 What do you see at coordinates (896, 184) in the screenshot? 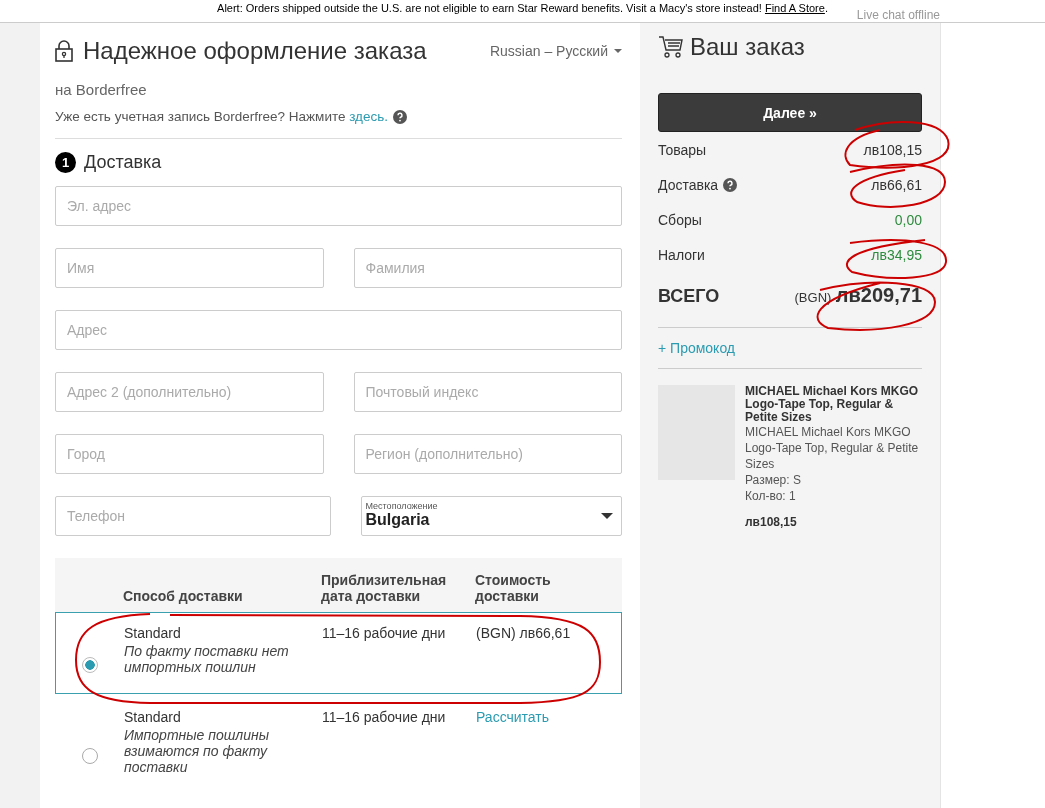
I see `summary-value: лв66,61` at bounding box center [896, 184].